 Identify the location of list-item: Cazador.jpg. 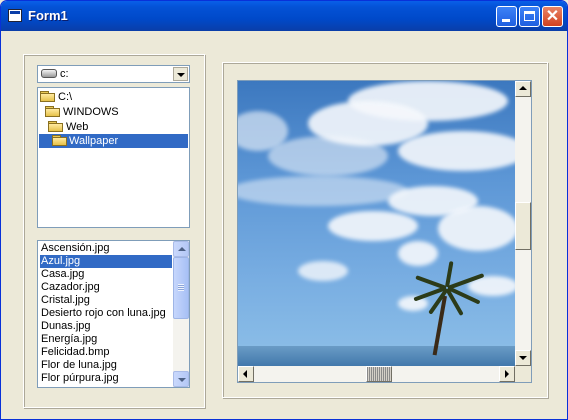
(70, 287).